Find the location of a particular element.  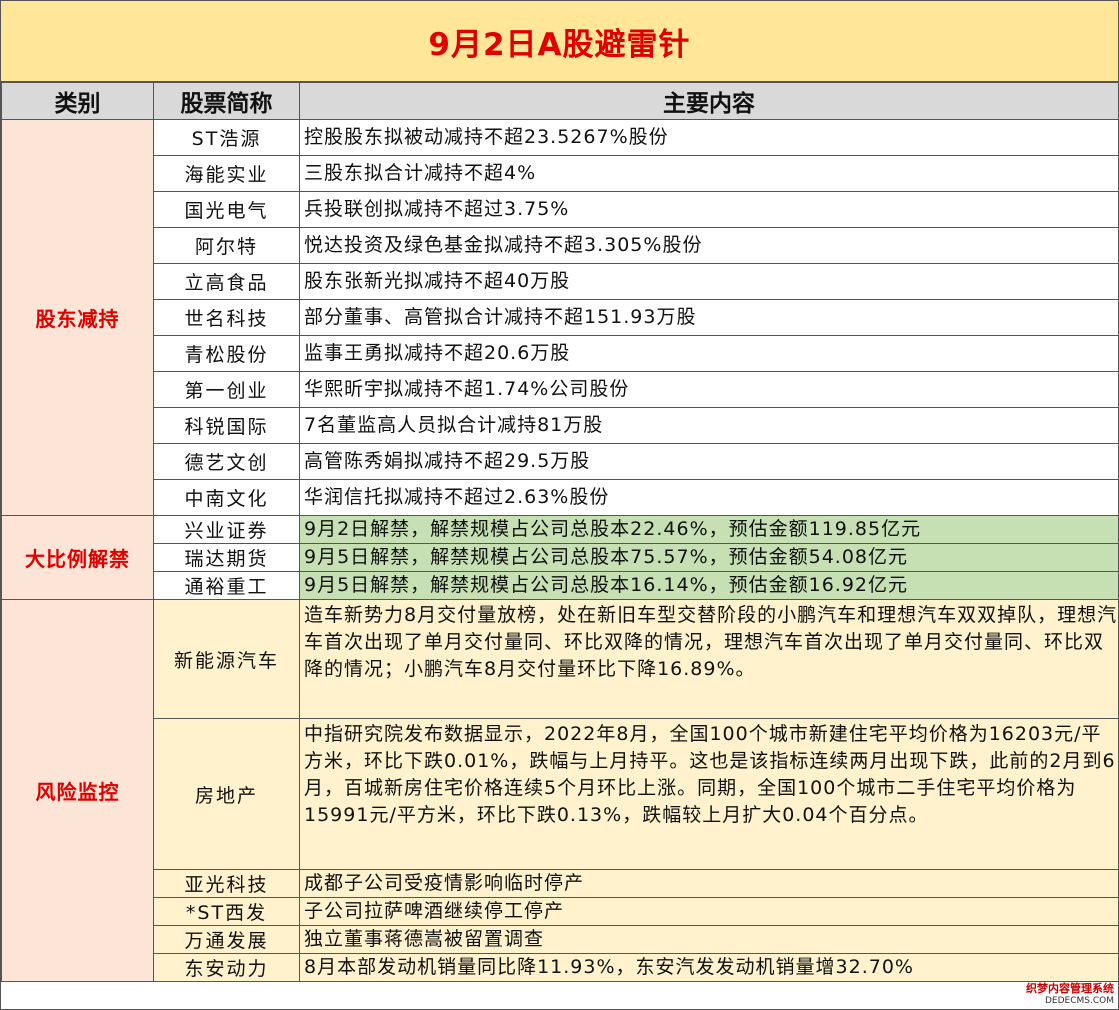

stock-name: 万通发展 is located at coordinates (226, 939).